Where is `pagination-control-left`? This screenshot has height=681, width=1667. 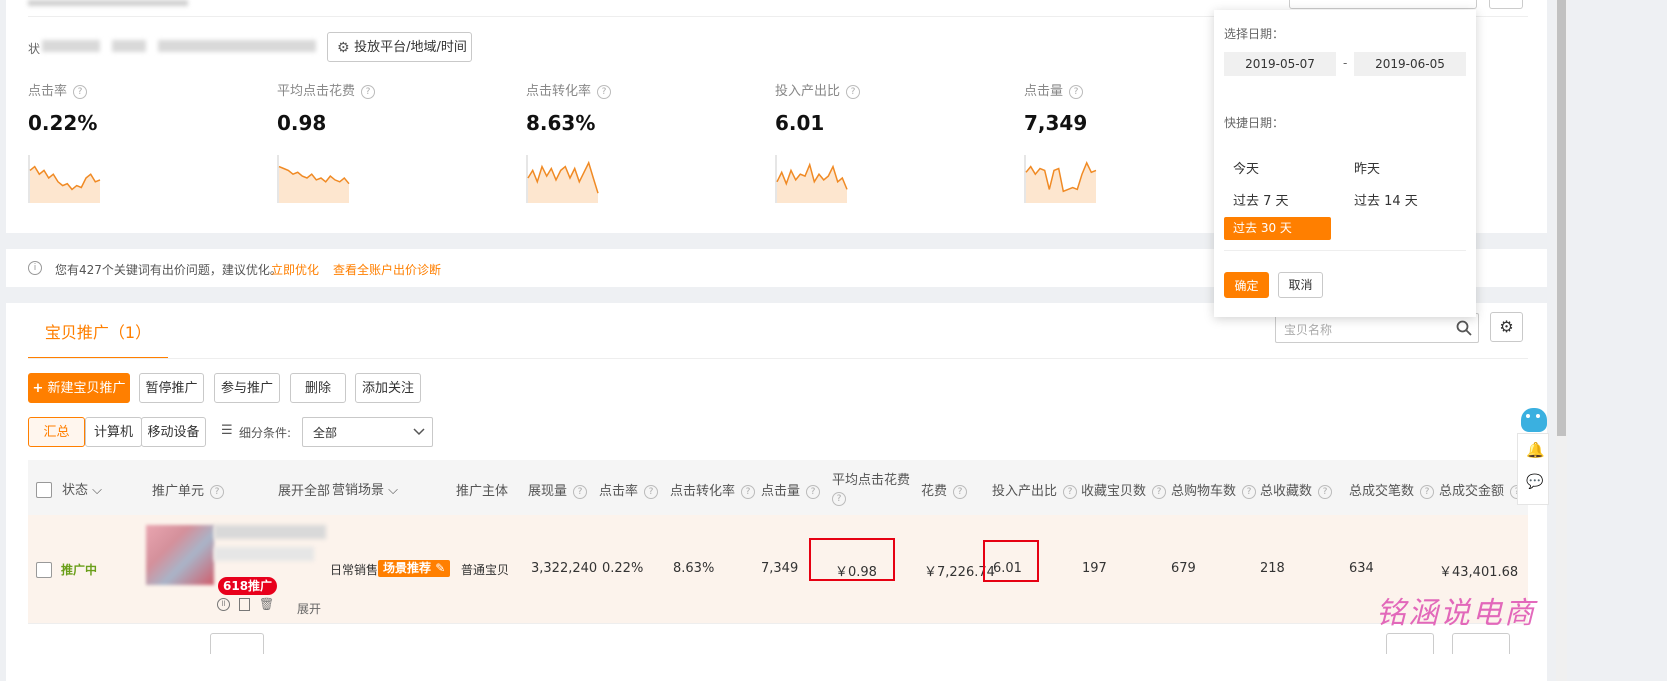 pagination-control-left is located at coordinates (237, 643).